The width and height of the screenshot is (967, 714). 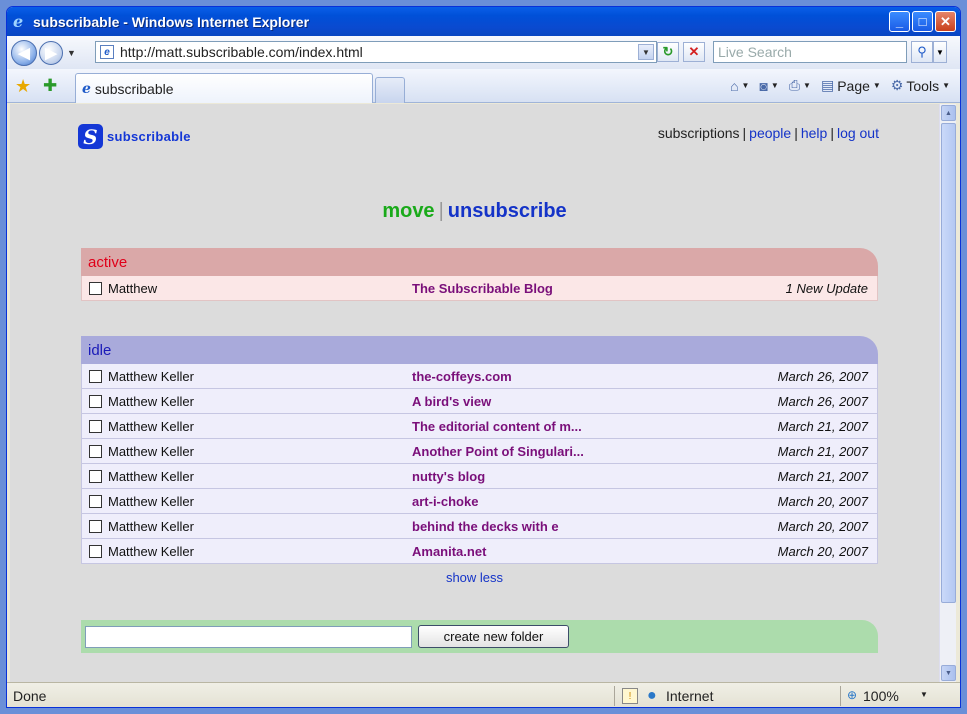 What do you see at coordinates (134, 136) in the screenshot?
I see `site-logo: S subscribable` at bounding box center [134, 136].